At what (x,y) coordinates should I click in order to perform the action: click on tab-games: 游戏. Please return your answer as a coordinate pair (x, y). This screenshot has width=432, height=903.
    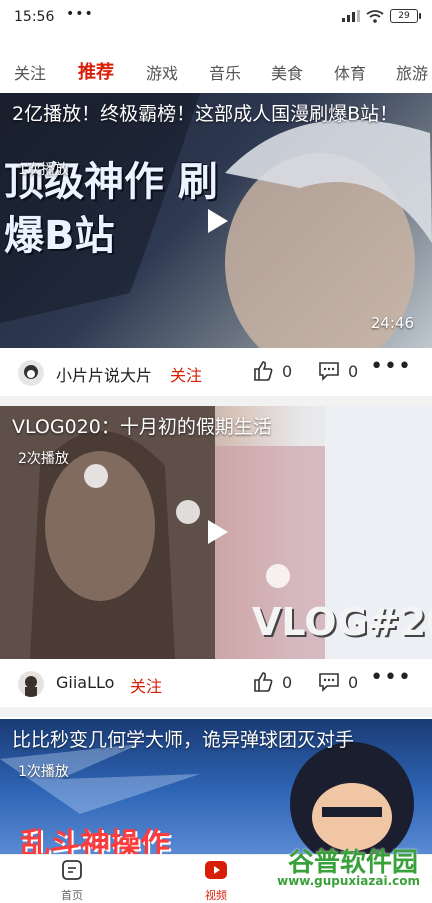
    Looking at the image, I should click on (162, 72).